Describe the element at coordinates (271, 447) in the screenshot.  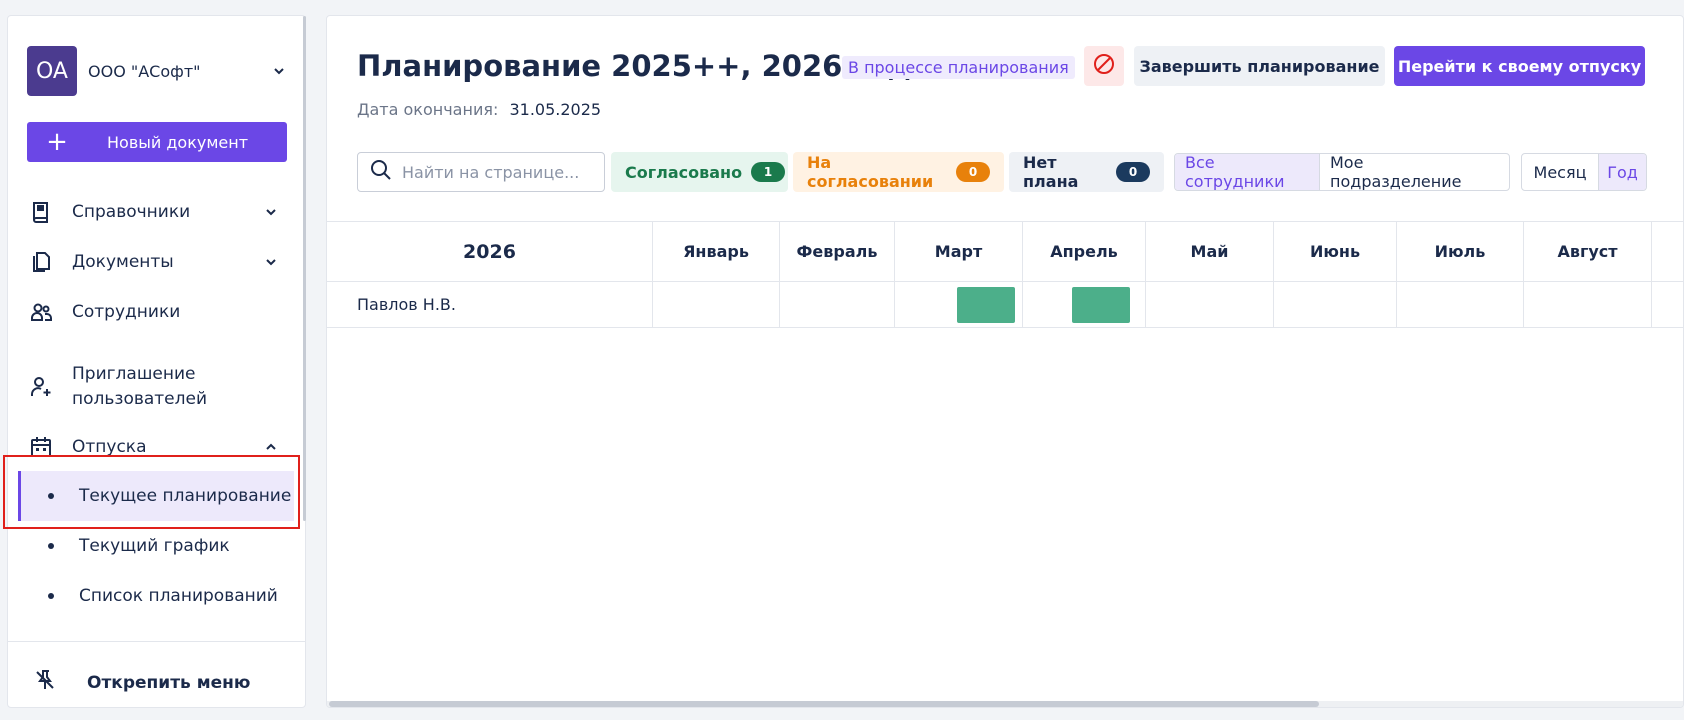
I see `chevron-up-icon` at that location.